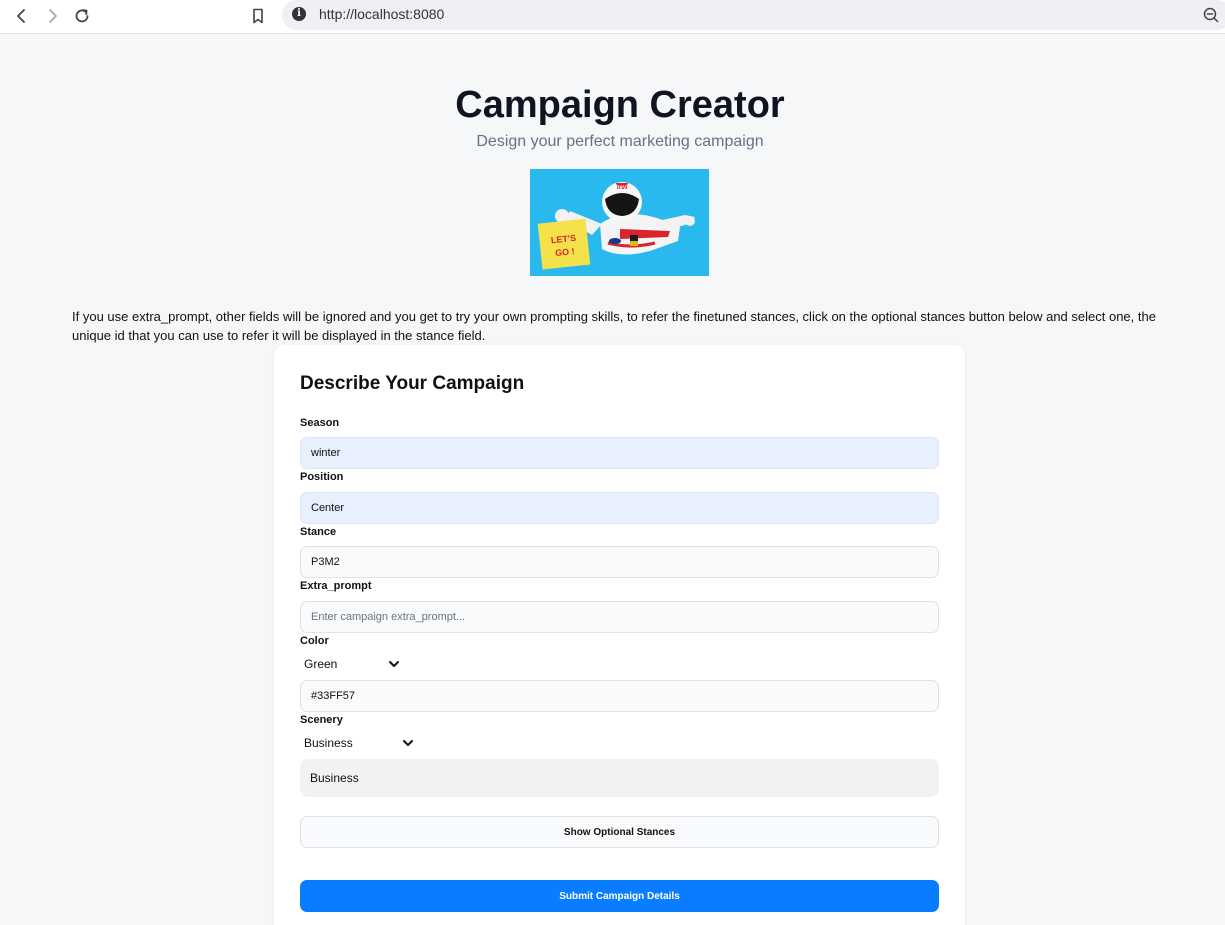  I want to click on hero-image: LET'S GO ! hey!, so click(619, 222).